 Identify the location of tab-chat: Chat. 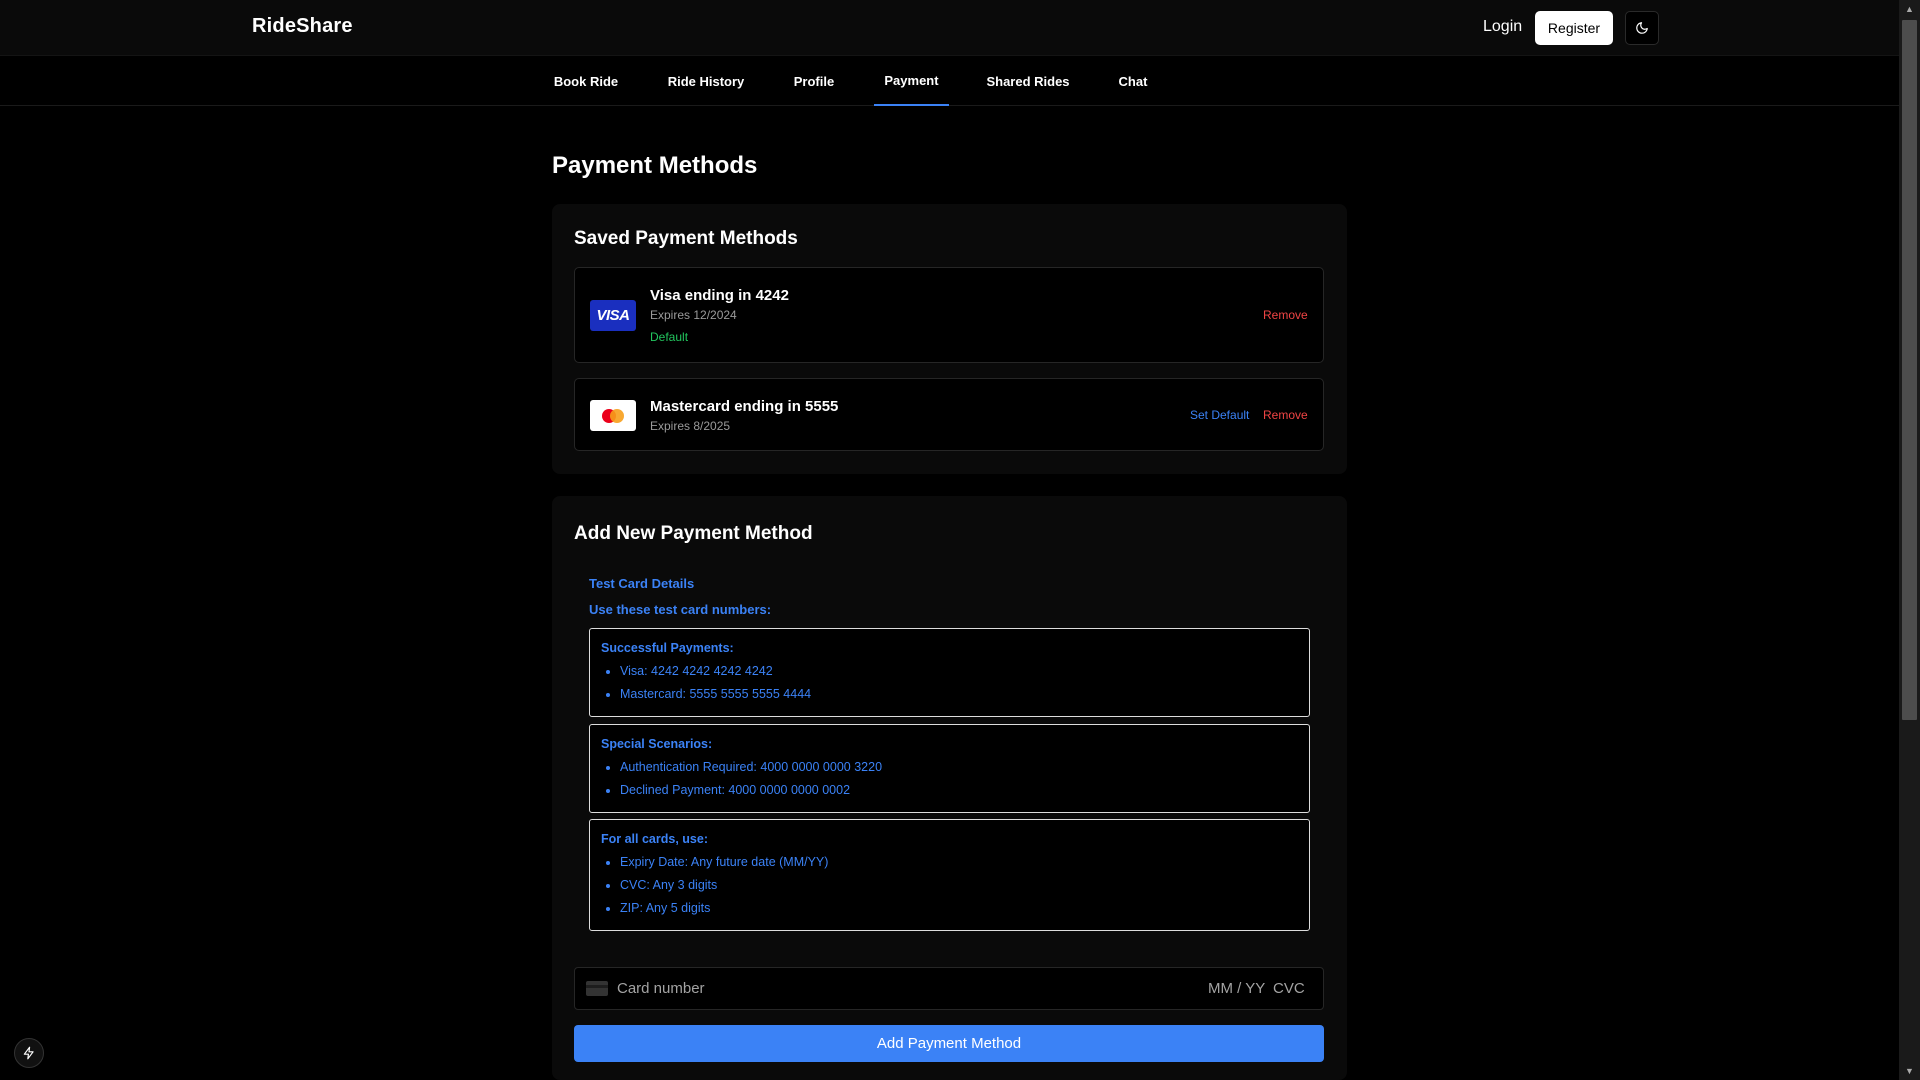
(1133, 81).